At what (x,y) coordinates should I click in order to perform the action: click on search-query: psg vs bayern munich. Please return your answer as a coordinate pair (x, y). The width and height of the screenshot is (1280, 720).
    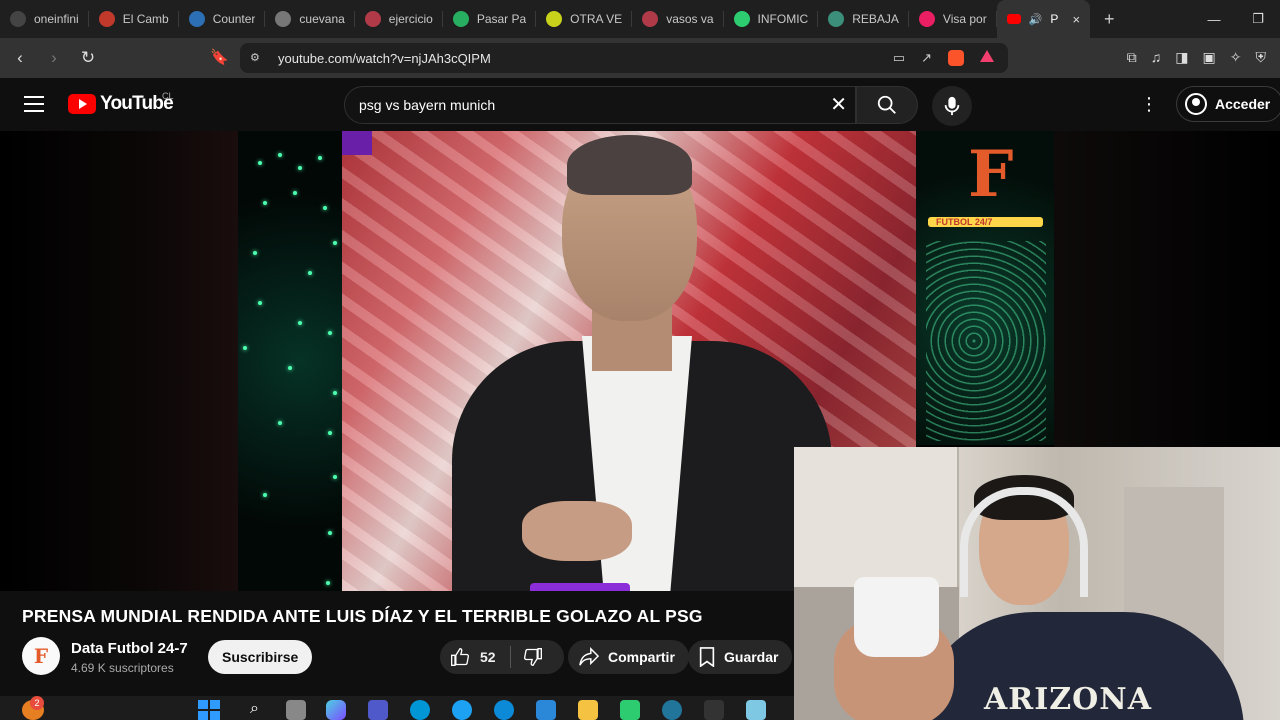
    Looking at the image, I should click on (427, 105).